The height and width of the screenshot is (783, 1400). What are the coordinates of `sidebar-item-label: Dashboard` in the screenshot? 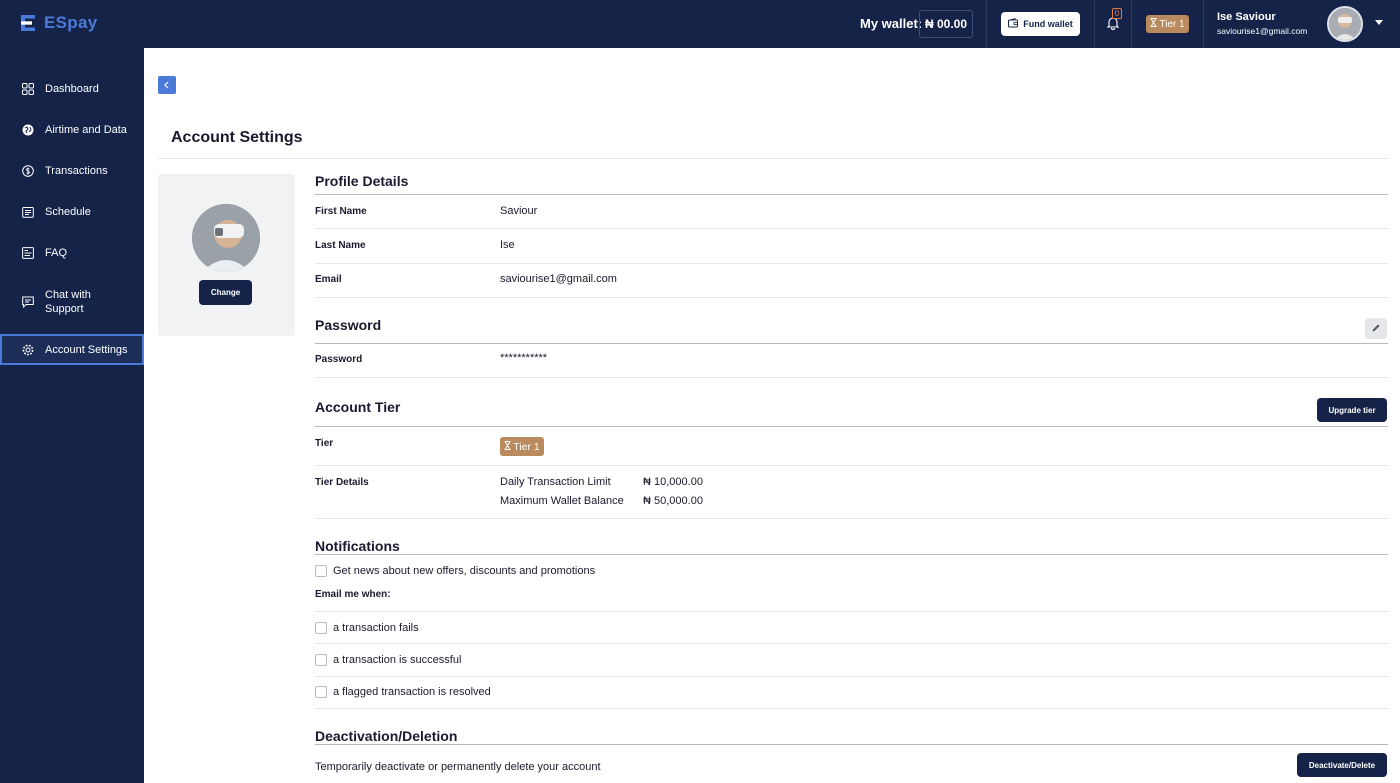 It's located at (72, 89).